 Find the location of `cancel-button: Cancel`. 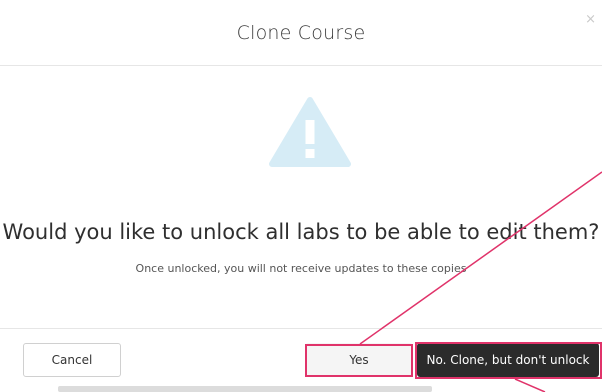

cancel-button: Cancel is located at coordinates (72, 360).